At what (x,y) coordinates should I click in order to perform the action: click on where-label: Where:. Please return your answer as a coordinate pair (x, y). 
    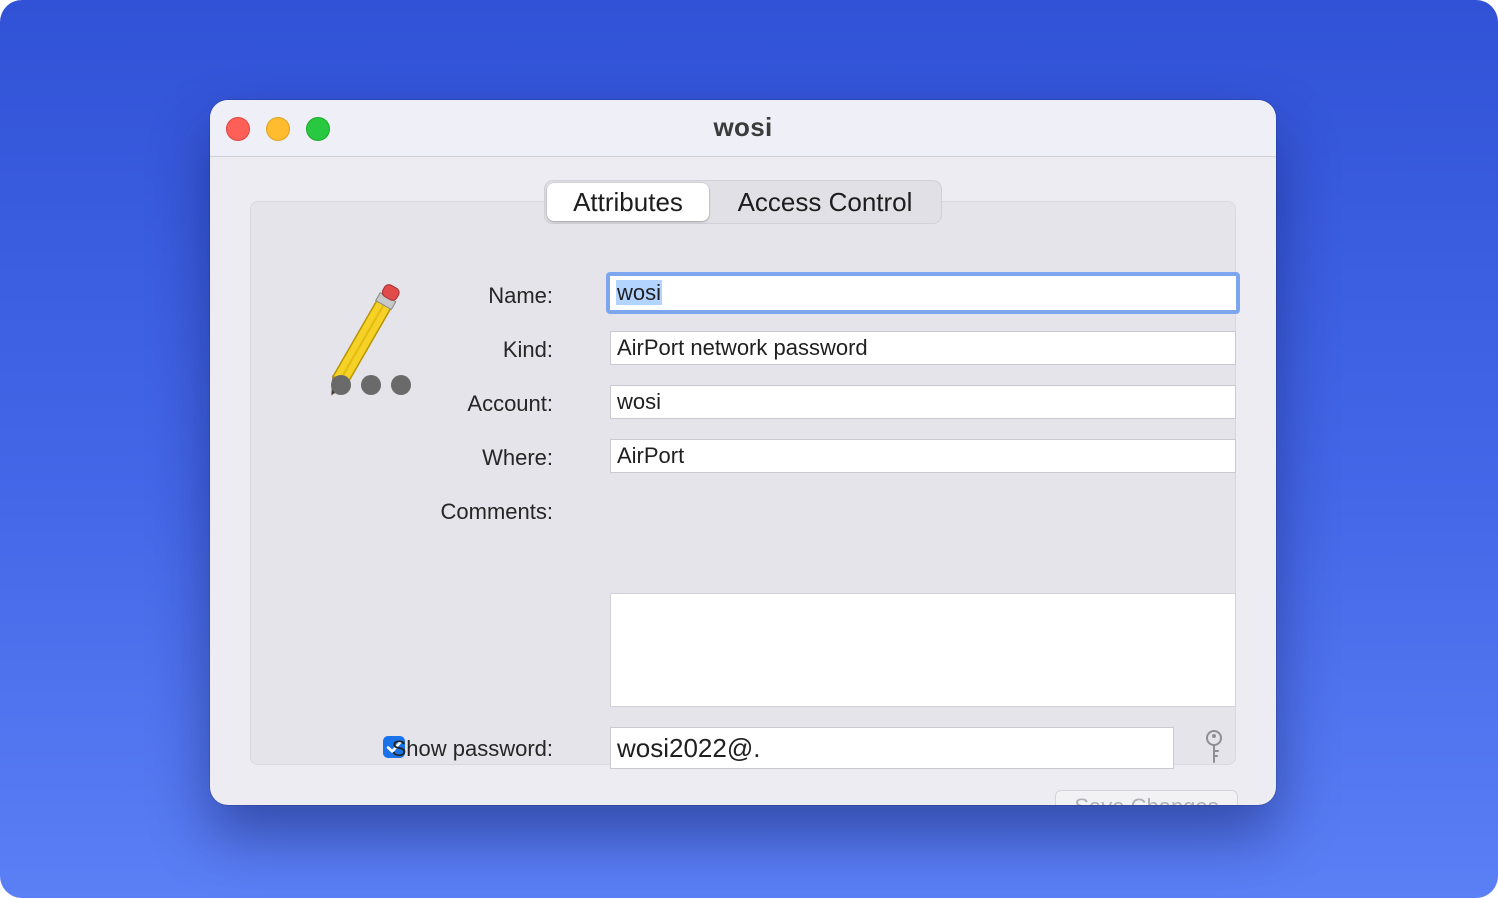
    Looking at the image, I should click on (517, 457).